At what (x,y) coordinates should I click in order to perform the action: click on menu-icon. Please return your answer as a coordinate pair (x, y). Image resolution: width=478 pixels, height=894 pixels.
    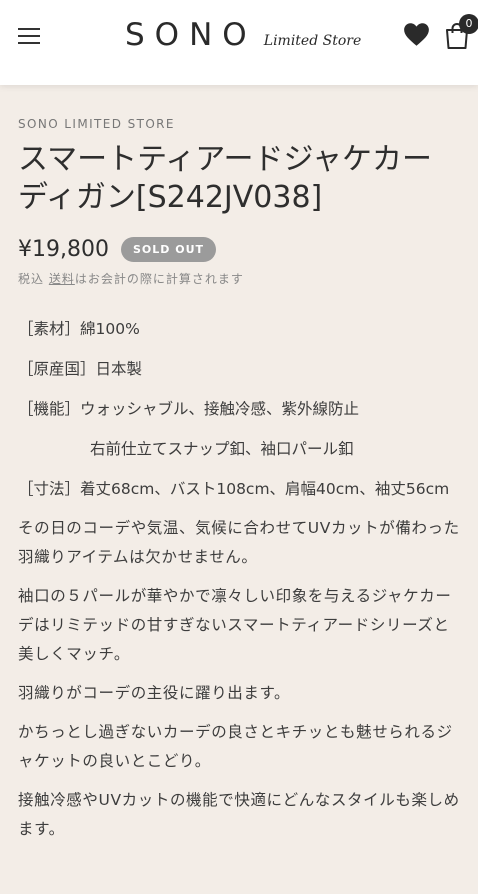
    Looking at the image, I should click on (29, 36).